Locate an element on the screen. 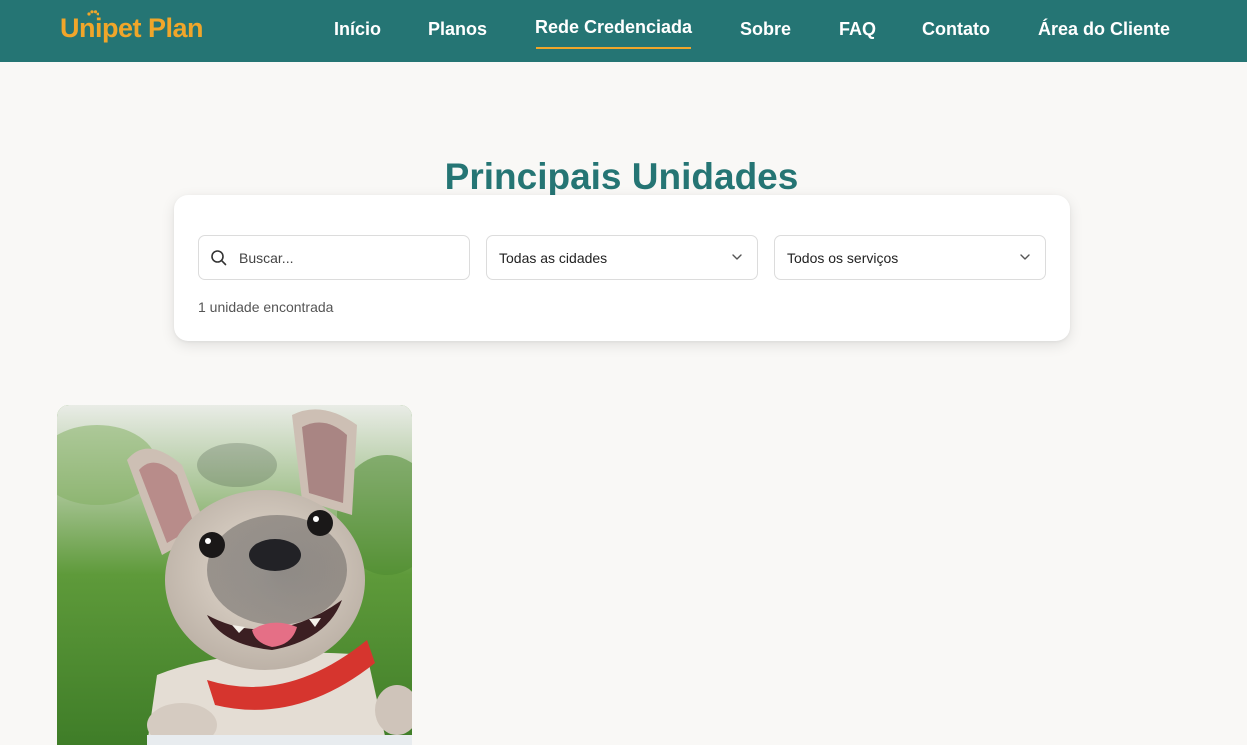  result-count: 1 unidade encontrada is located at coordinates (266, 307).